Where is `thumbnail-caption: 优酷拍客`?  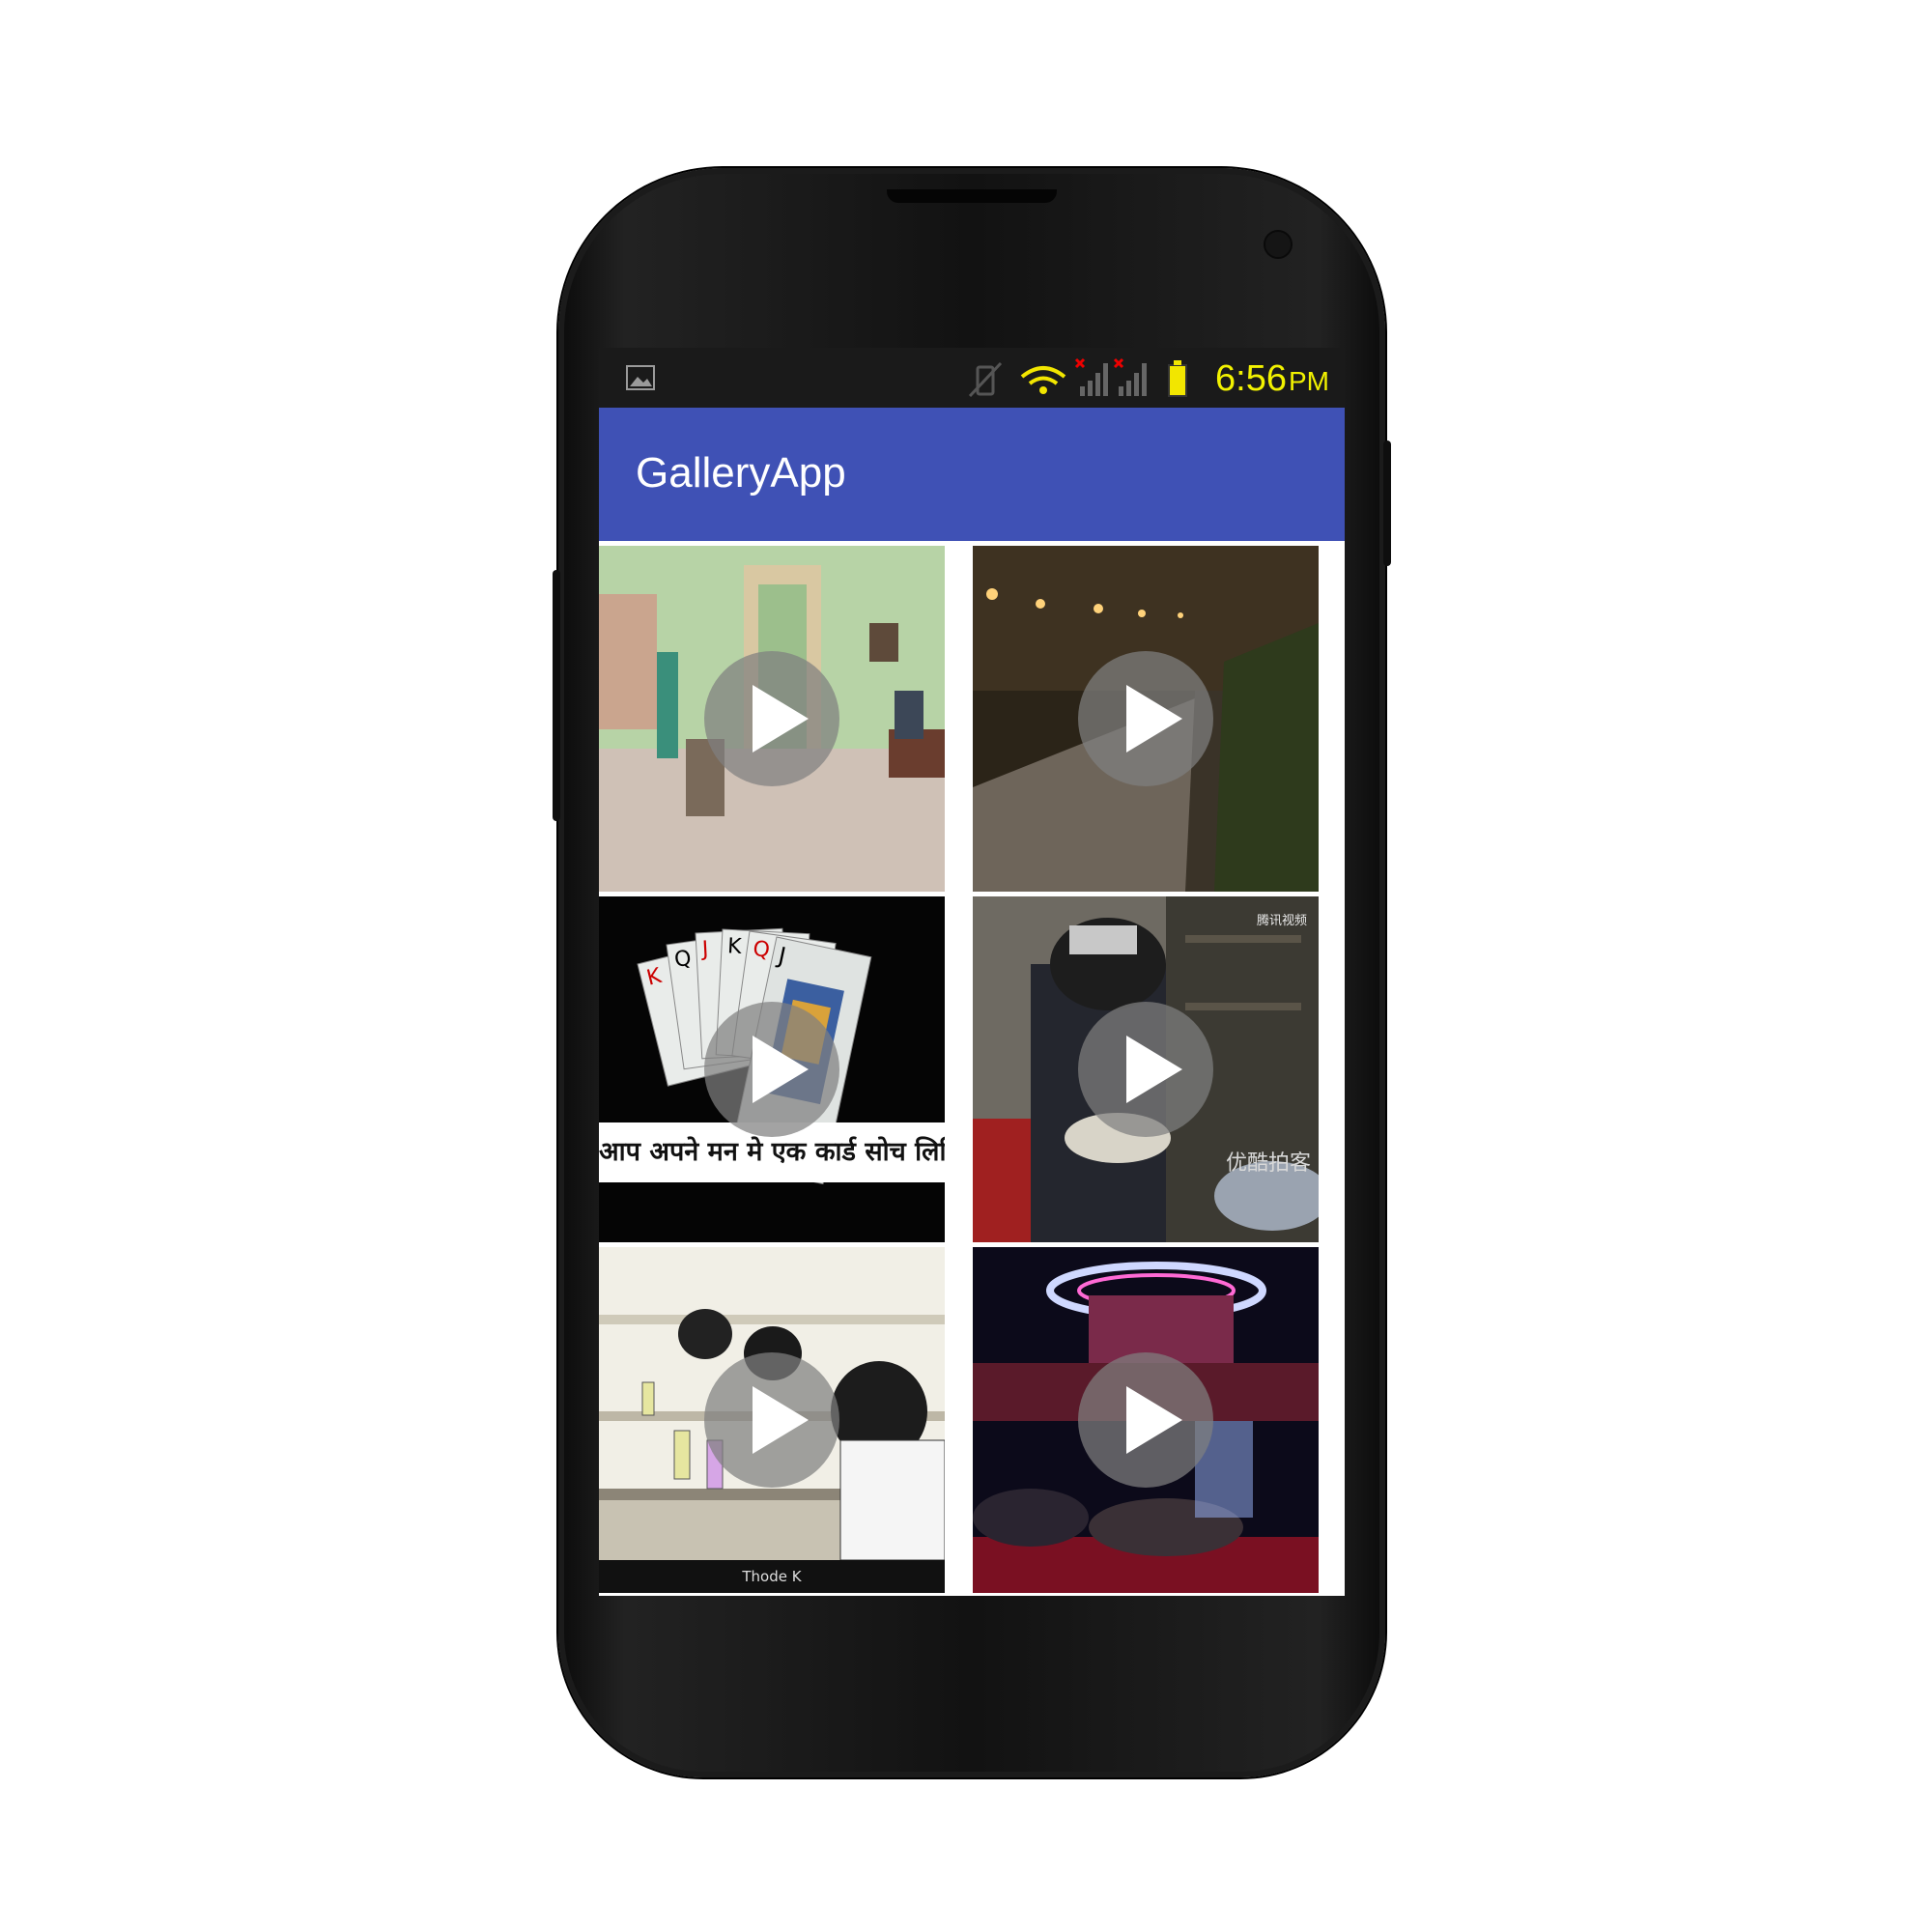 thumbnail-caption: 优酷拍客 is located at coordinates (1268, 1163).